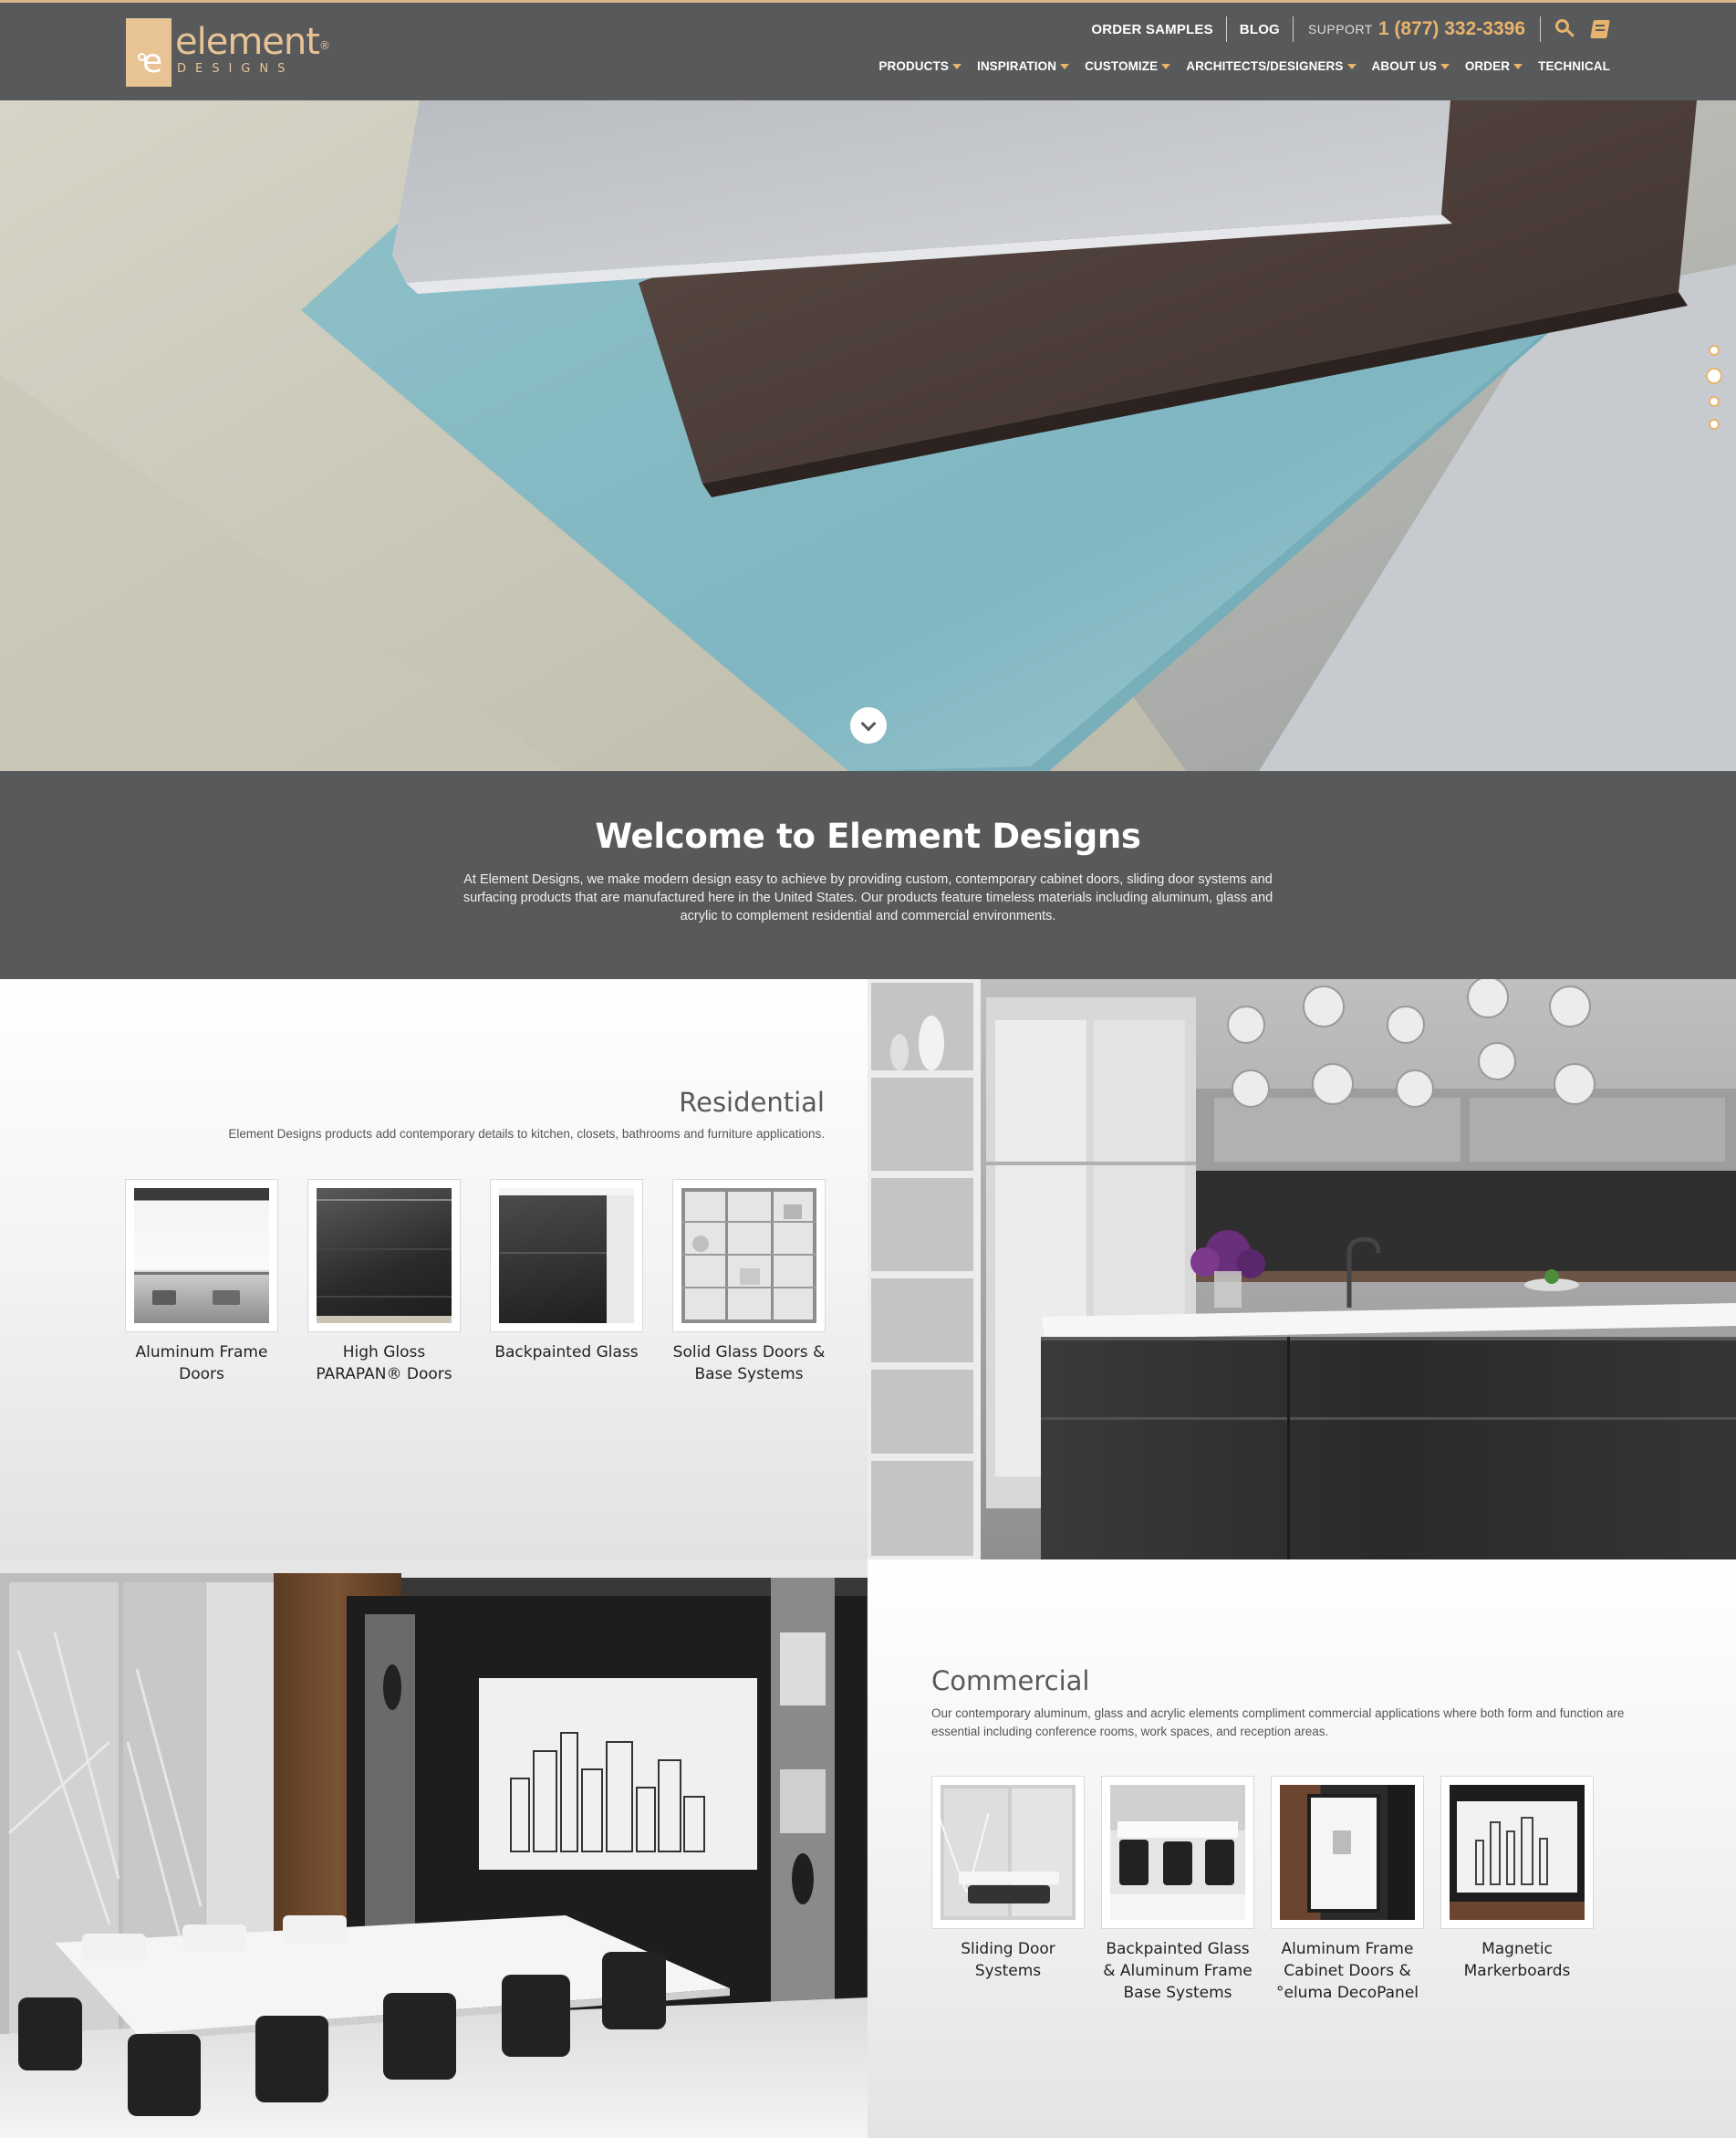  I want to click on site-logo: e element® DESIGNS, so click(228, 52).